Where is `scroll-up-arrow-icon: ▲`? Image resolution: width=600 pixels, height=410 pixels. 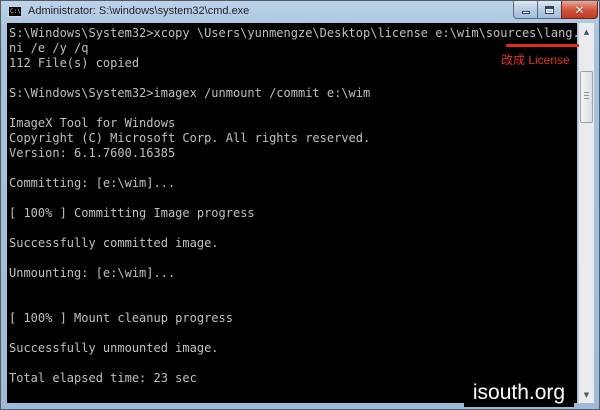 scroll-up-arrow-icon: ▲ is located at coordinates (586, 31).